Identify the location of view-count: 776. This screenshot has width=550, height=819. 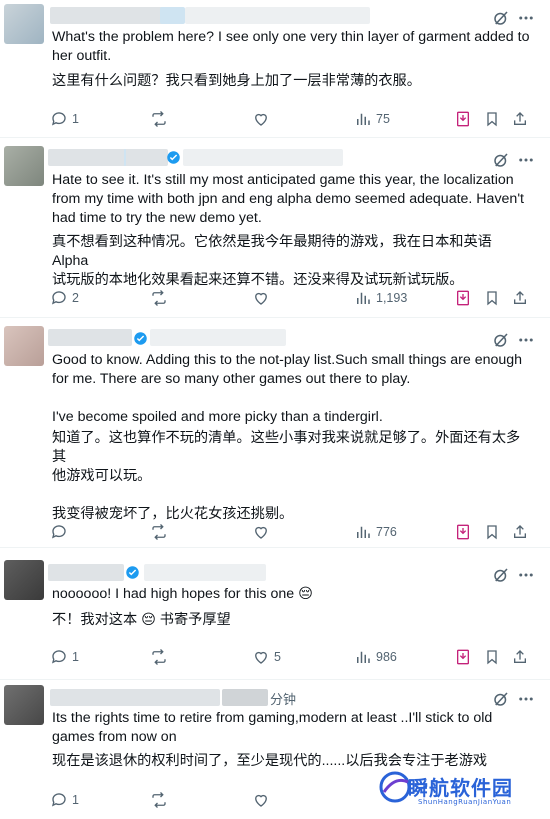
(386, 532).